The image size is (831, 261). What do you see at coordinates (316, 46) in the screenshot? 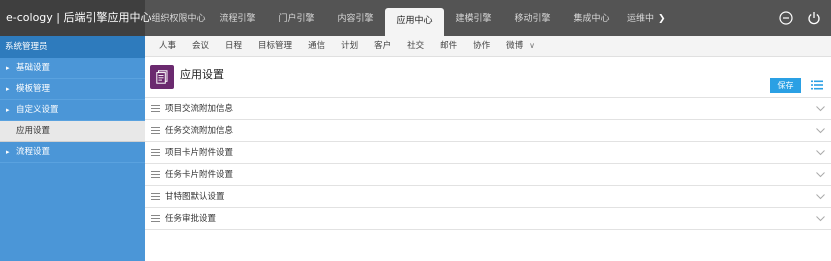
I see `sub-tab: 通信` at bounding box center [316, 46].